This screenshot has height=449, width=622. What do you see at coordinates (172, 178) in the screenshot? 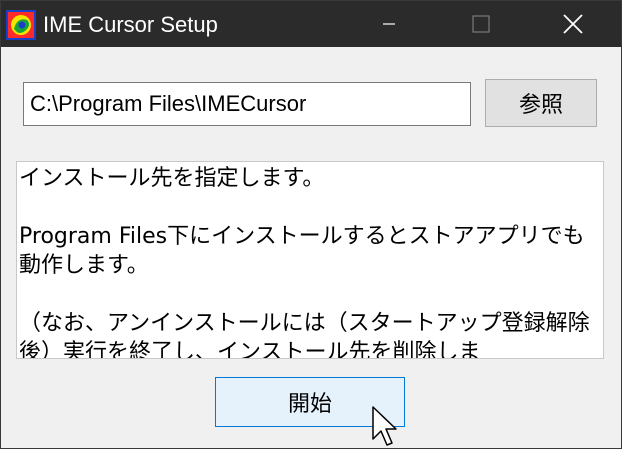
I see `description-line-1: インストール先を指定します。` at bounding box center [172, 178].